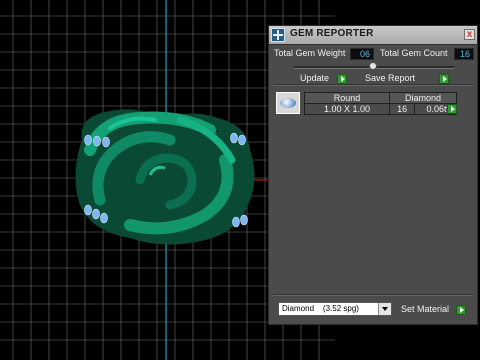  What do you see at coordinates (414, 53) in the screenshot?
I see `total-gem-count-label: Total Gem Count` at bounding box center [414, 53].